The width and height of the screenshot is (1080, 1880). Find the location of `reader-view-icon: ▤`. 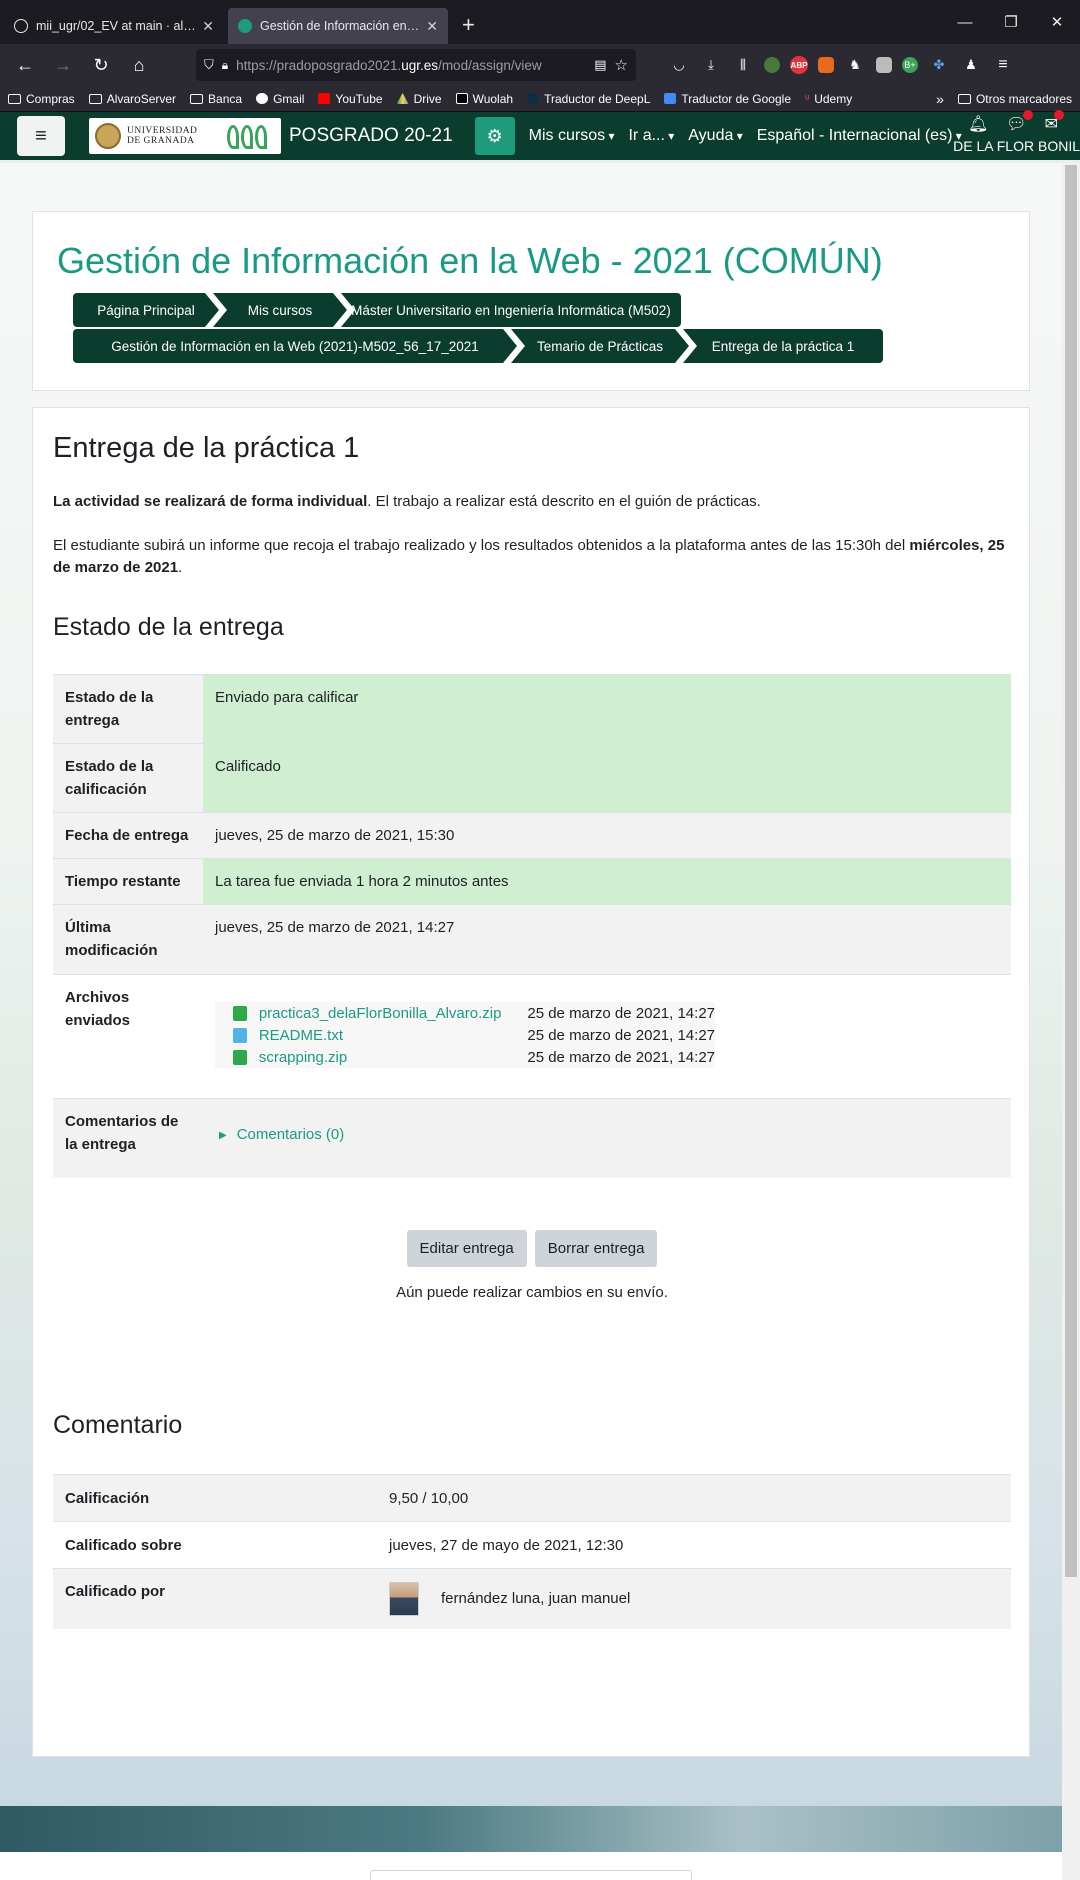

reader-view-icon: ▤ is located at coordinates (600, 65).